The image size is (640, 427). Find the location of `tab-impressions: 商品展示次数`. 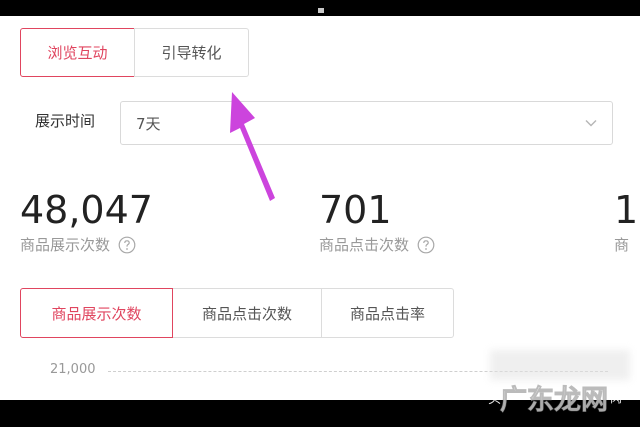

tab-impressions: 商品展示次数 is located at coordinates (96, 313).